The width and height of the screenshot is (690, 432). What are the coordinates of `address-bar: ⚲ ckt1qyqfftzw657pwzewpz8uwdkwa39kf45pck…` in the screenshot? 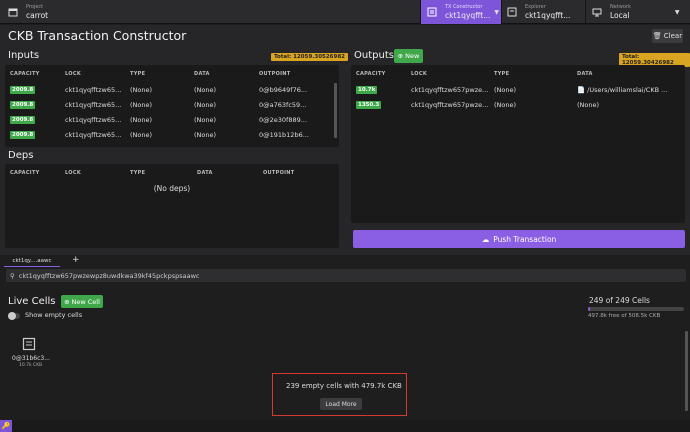 It's located at (346, 275).